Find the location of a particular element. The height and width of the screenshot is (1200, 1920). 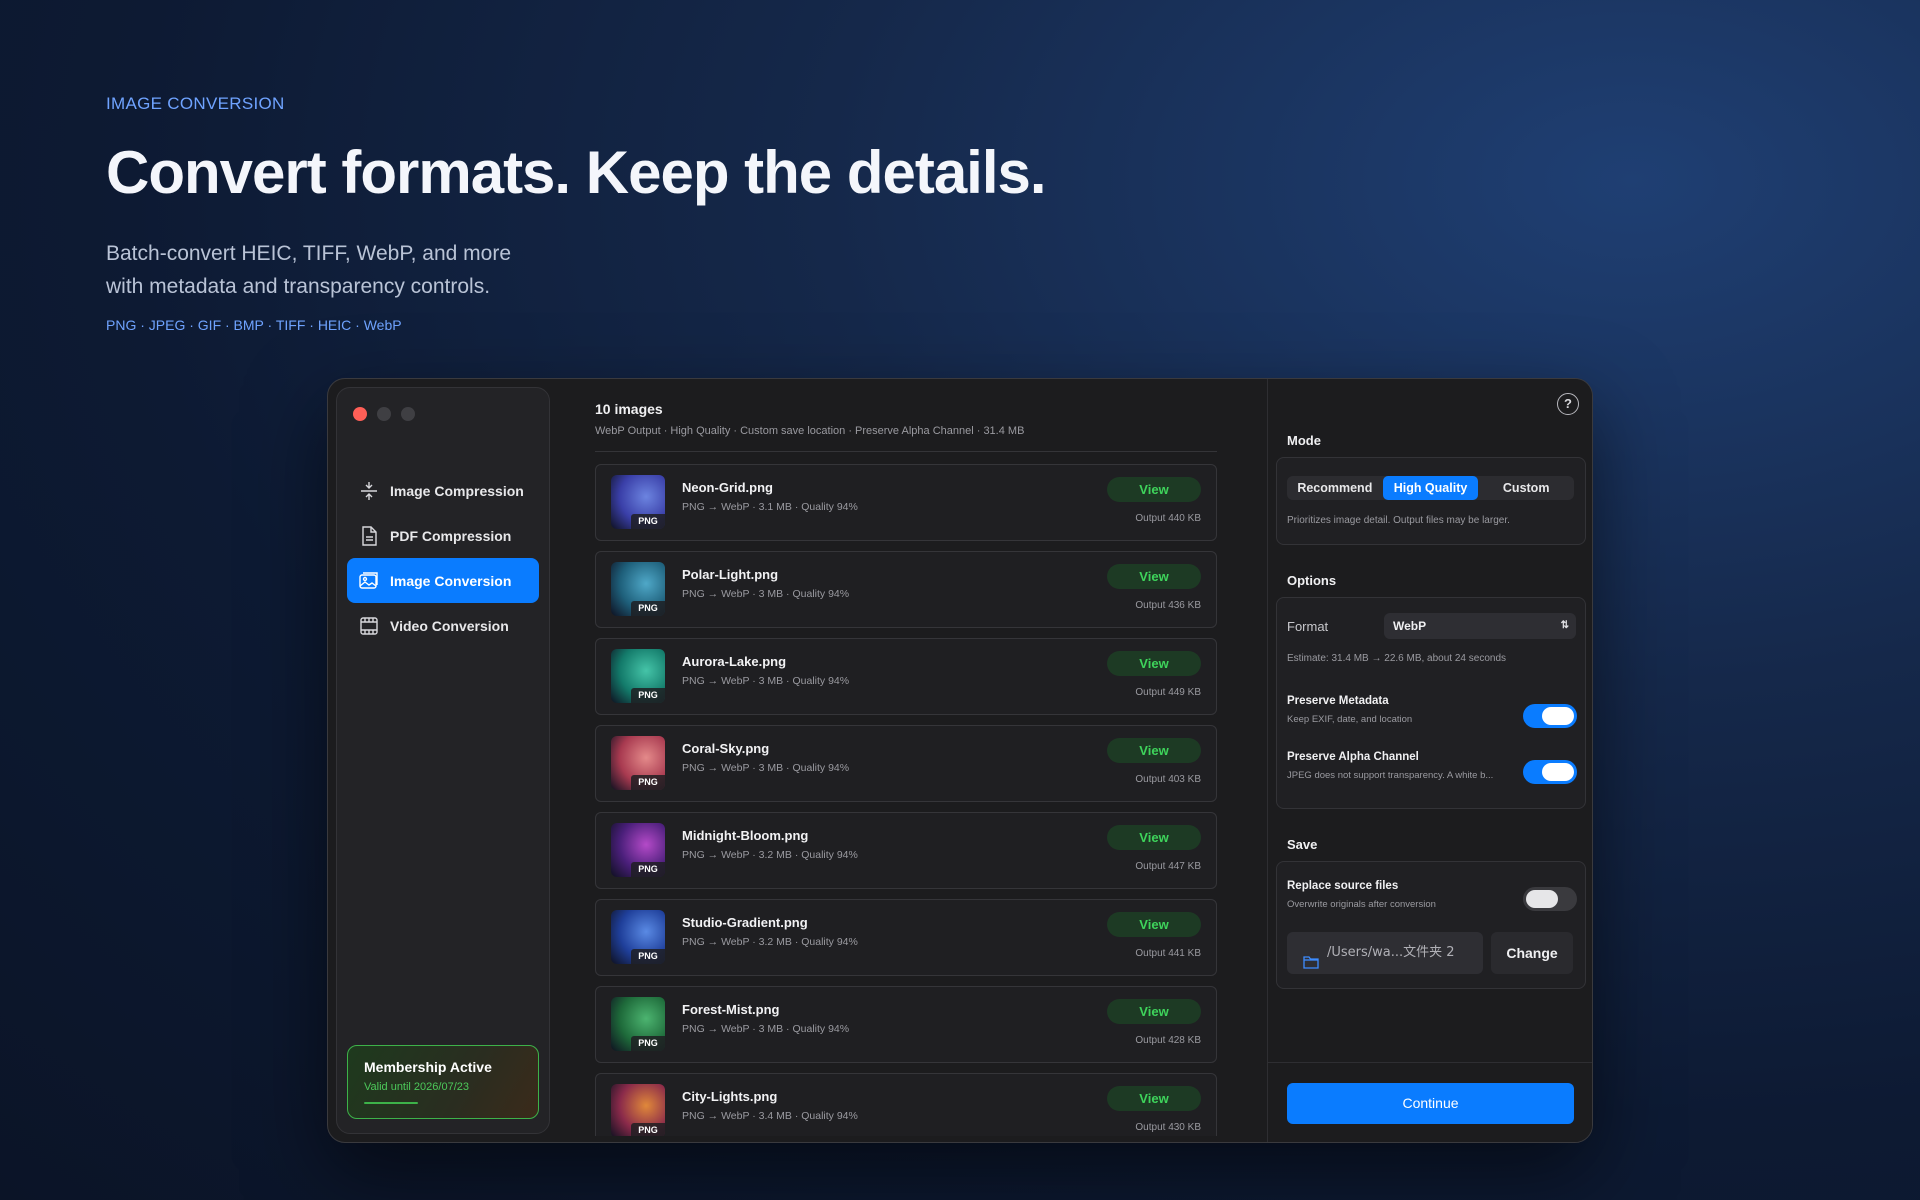

preserve-alpha-toggle is located at coordinates (1550, 772).